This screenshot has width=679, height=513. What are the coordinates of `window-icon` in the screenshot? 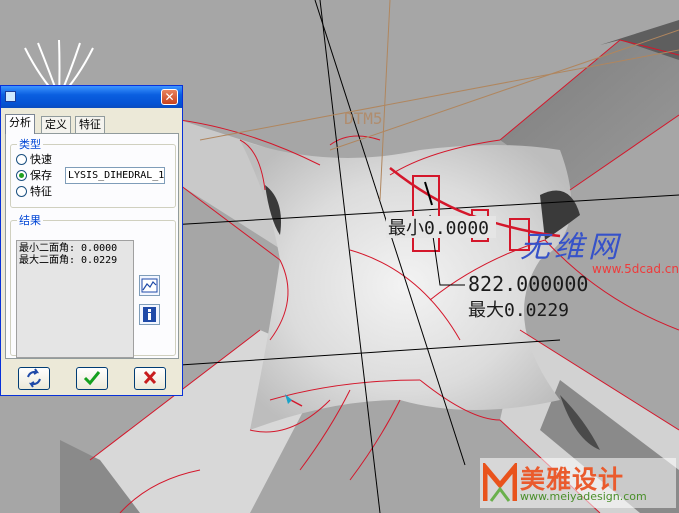 It's located at (10, 96).